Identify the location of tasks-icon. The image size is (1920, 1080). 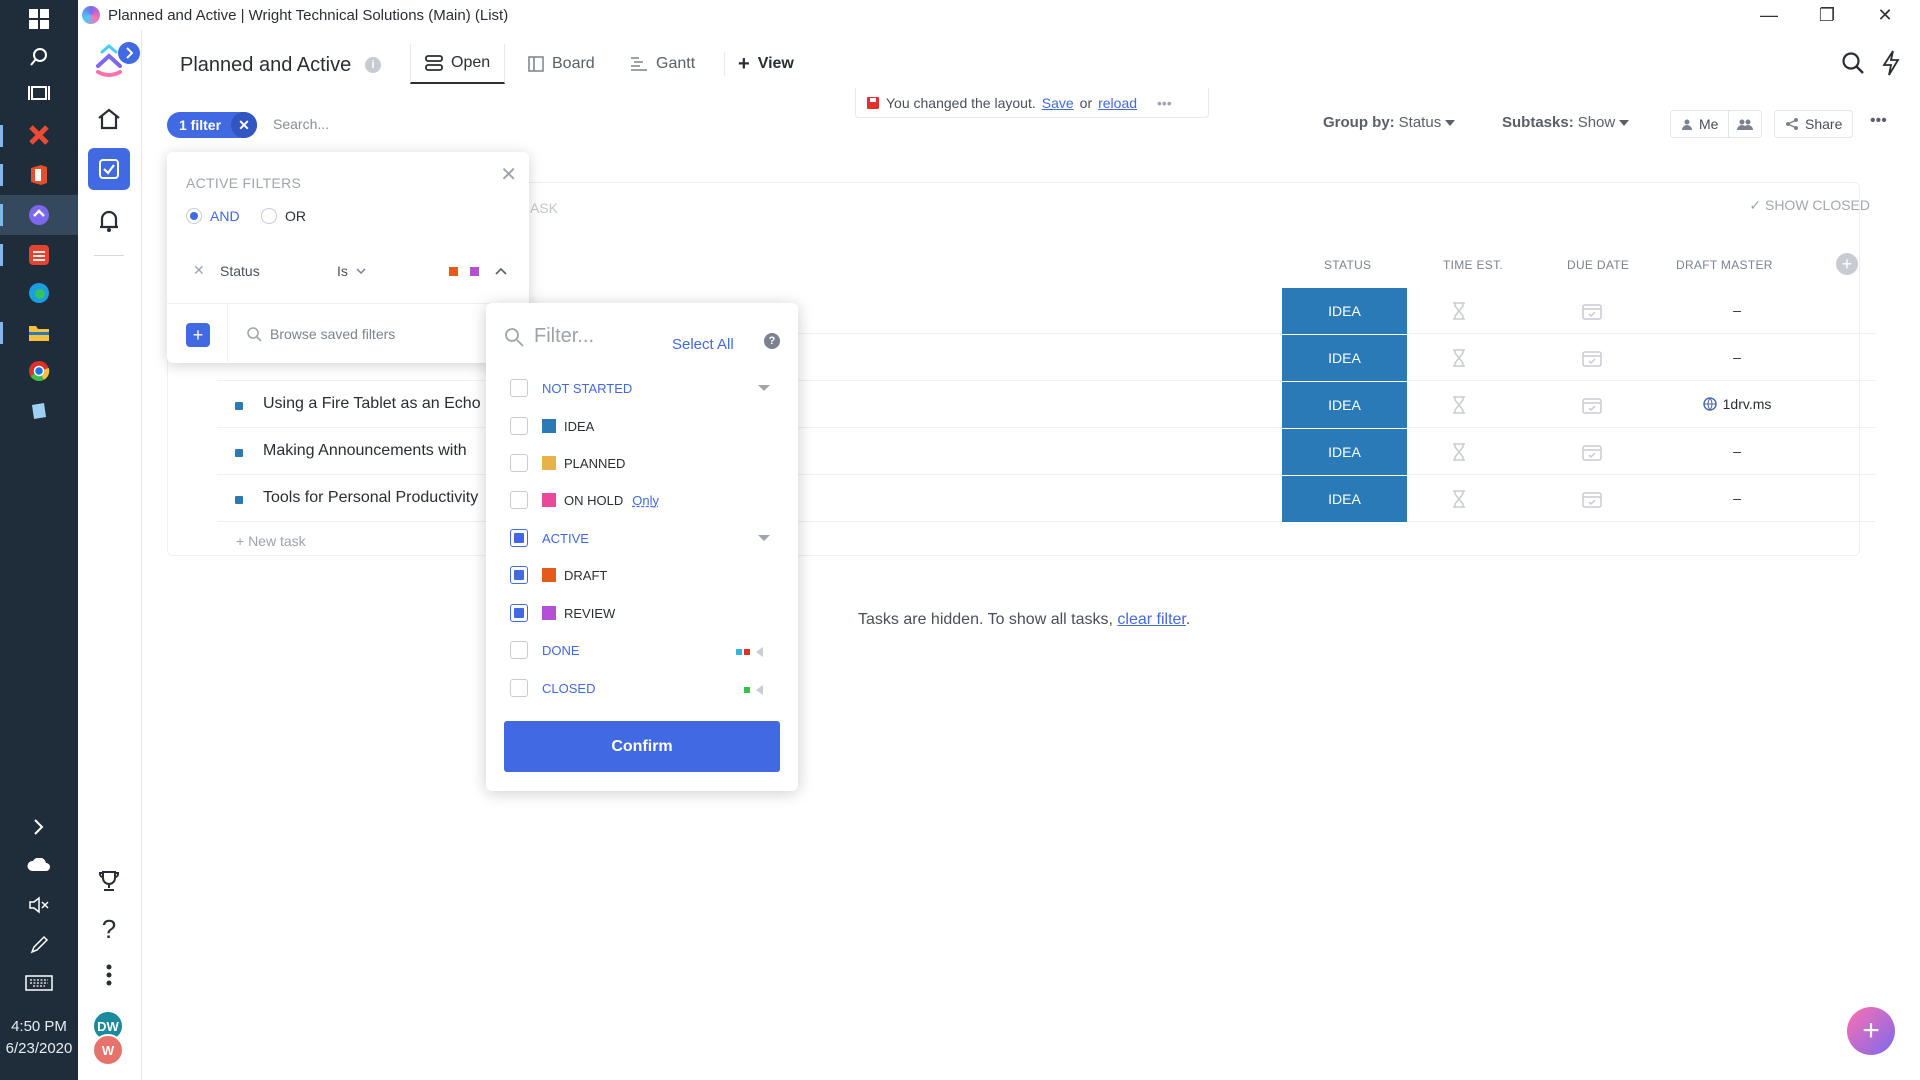
(109, 169).